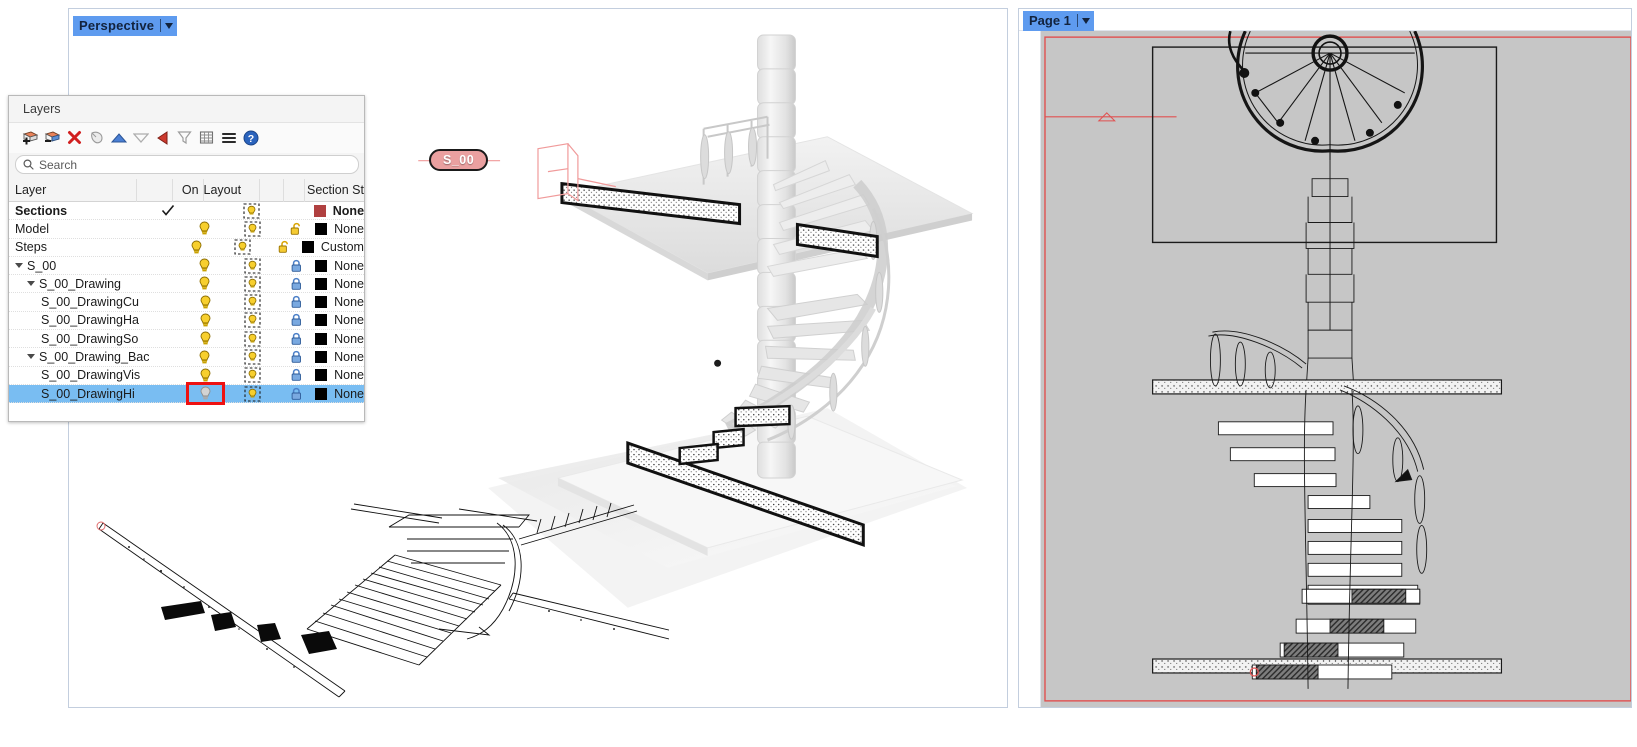  What do you see at coordinates (186, 266) in the screenshot?
I see `layer-row: S_00 None` at bounding box center [186, 266].